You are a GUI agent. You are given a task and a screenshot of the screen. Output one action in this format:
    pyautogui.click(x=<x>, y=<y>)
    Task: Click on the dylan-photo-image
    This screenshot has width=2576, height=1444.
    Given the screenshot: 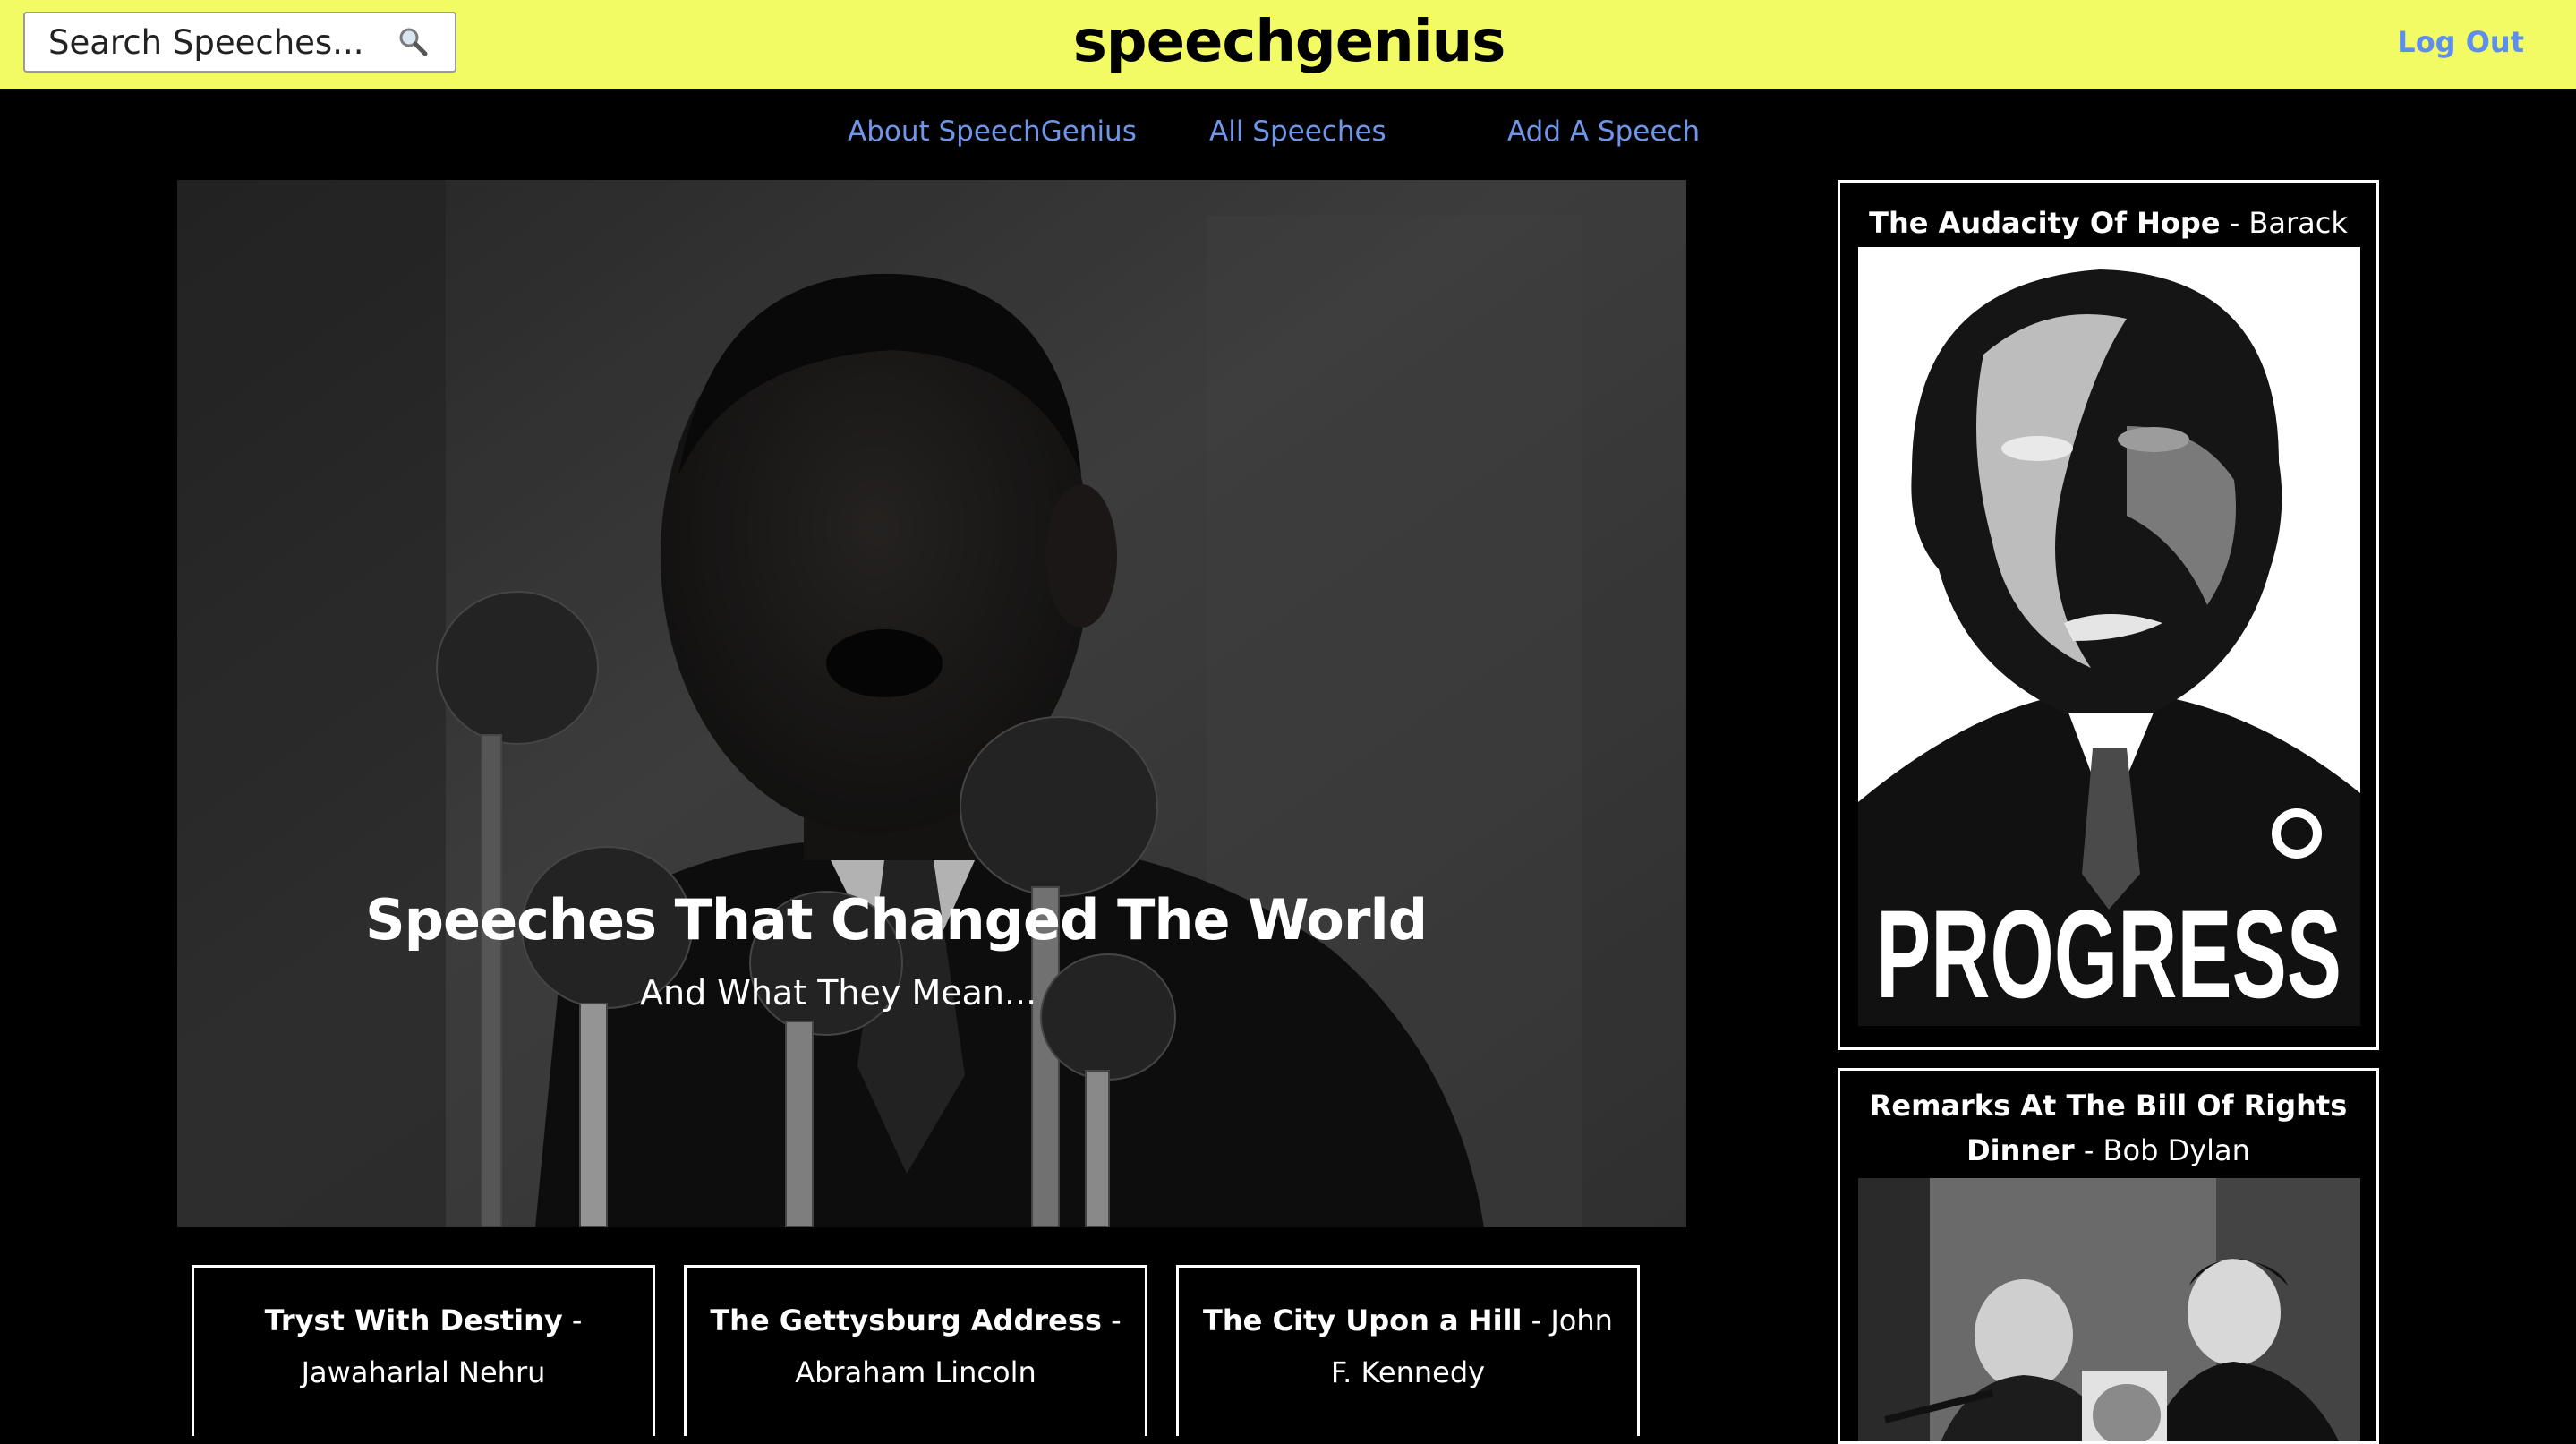 What is the action you would take?
    pyautogui.click(x=2109, y=1311)
    